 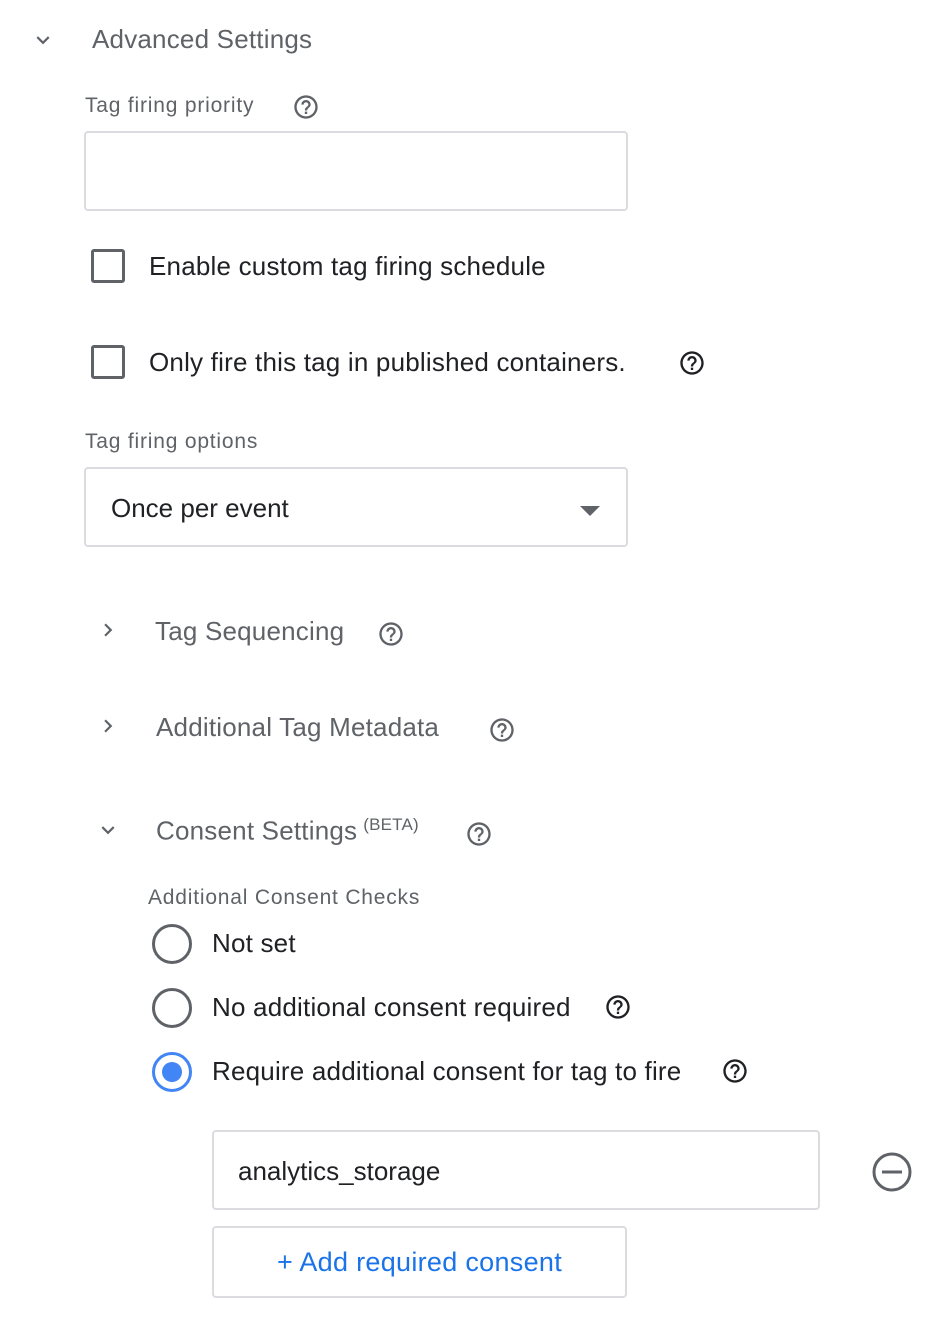 I want to click on tag-firing-options-label: Tag firing options, so click(x=172, y=441).